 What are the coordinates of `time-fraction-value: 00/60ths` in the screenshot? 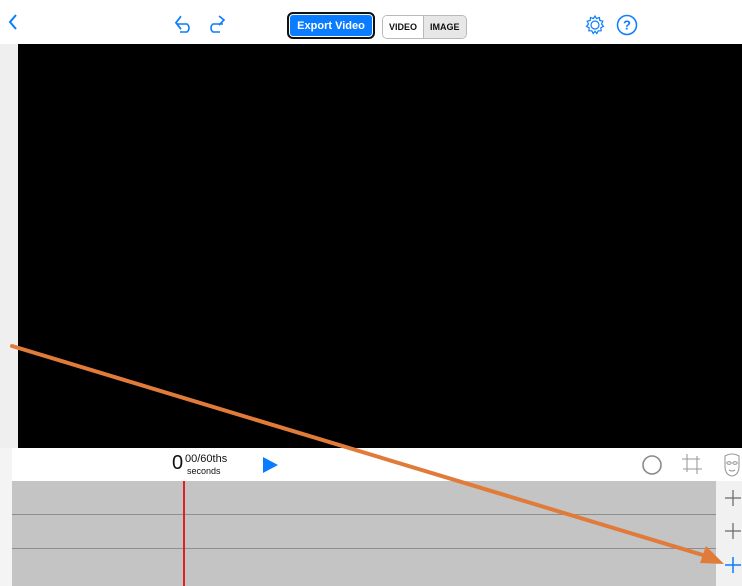 It's located at (206, 459).